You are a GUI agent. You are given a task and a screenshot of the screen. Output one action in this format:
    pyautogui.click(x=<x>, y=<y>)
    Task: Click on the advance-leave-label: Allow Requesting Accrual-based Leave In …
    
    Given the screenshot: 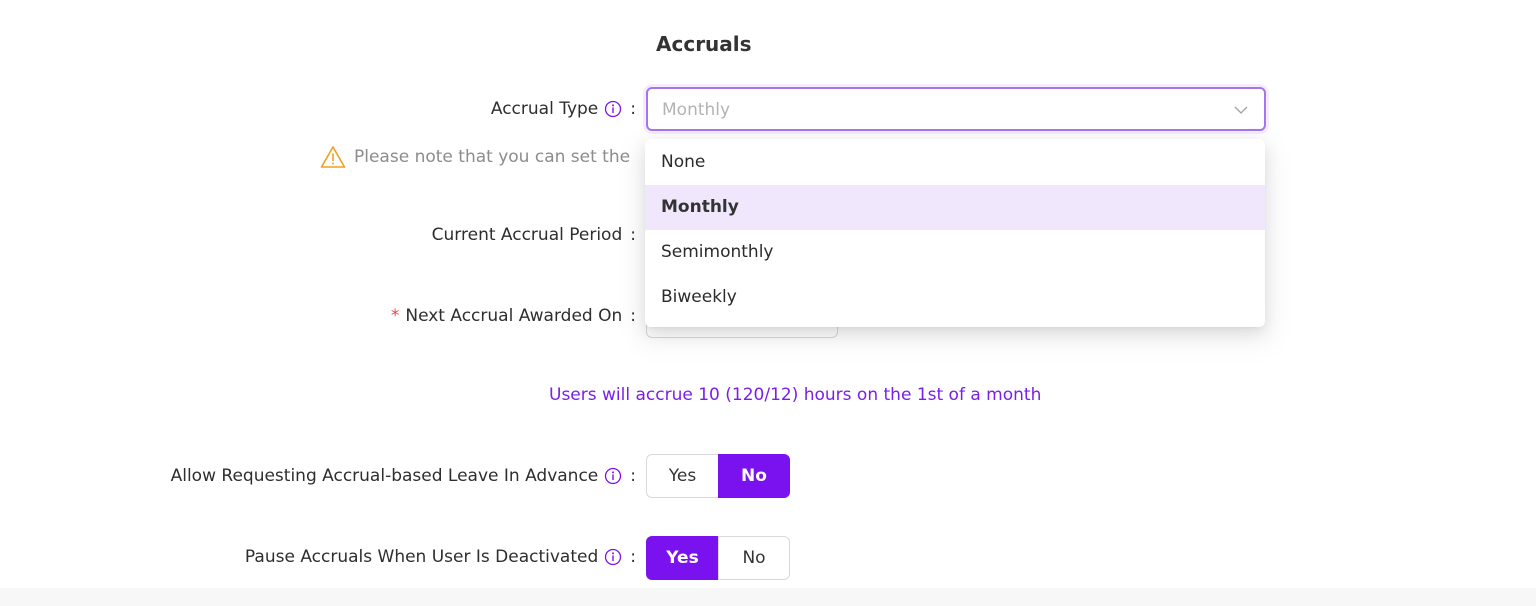 What is the action you would take?
    pyautogui.click(x=403, y=476)
    